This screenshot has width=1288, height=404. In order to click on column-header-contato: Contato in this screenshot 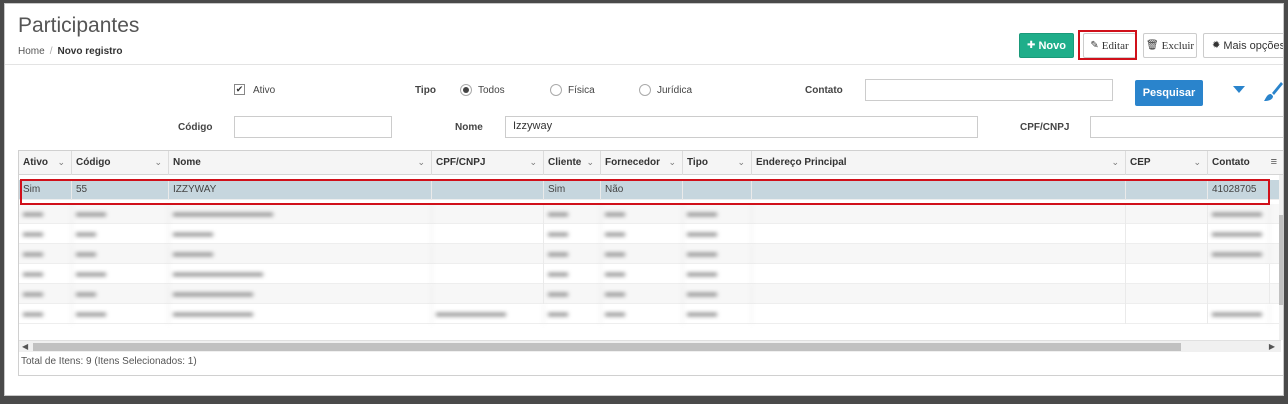, I will do `click(1239, 163)`.